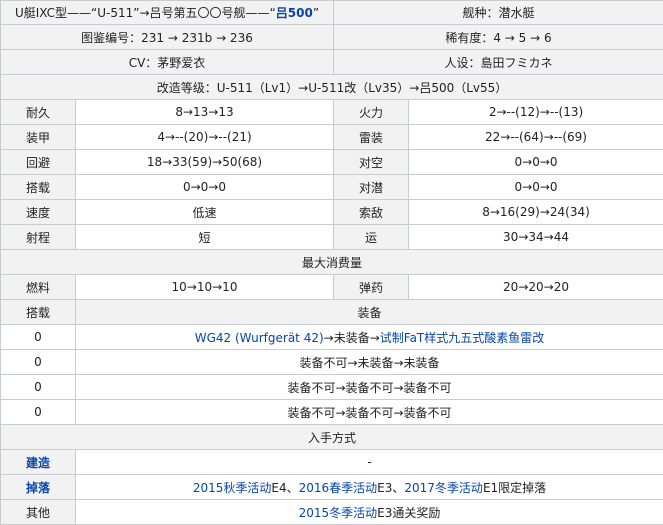 This screenshot has height=525, width=663. I want to click on acquisition-title-row: 入手方式, so click(331, 437).